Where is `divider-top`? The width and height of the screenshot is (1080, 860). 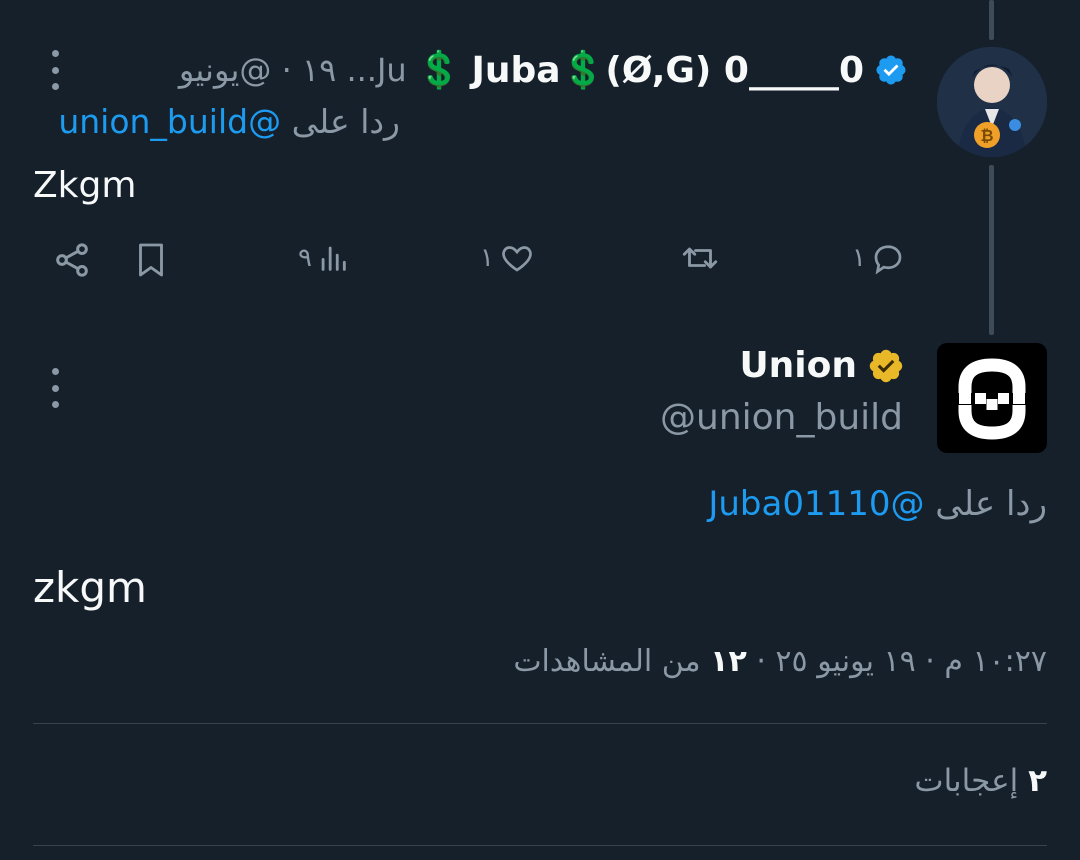 divider-top is located at coordinates (540, 723).